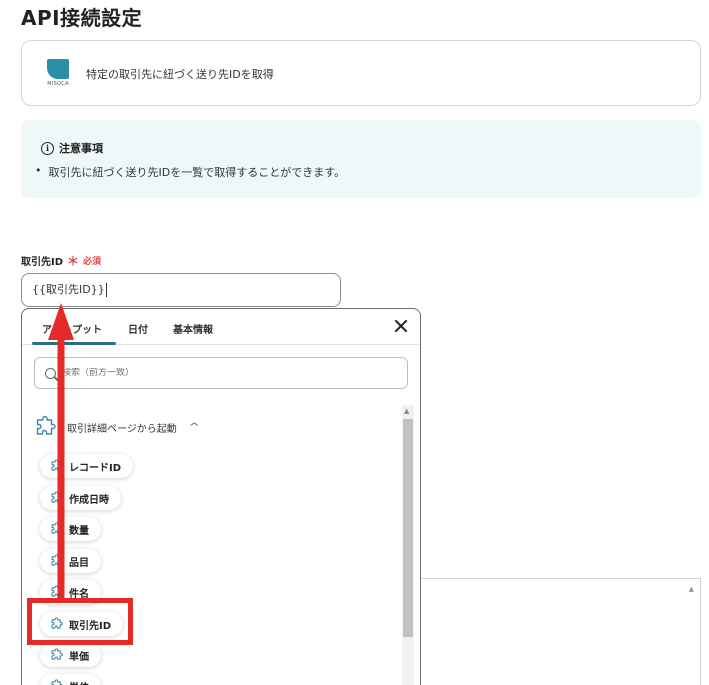  I want to click on chevron-up-icon: ^, so click(194, 427).